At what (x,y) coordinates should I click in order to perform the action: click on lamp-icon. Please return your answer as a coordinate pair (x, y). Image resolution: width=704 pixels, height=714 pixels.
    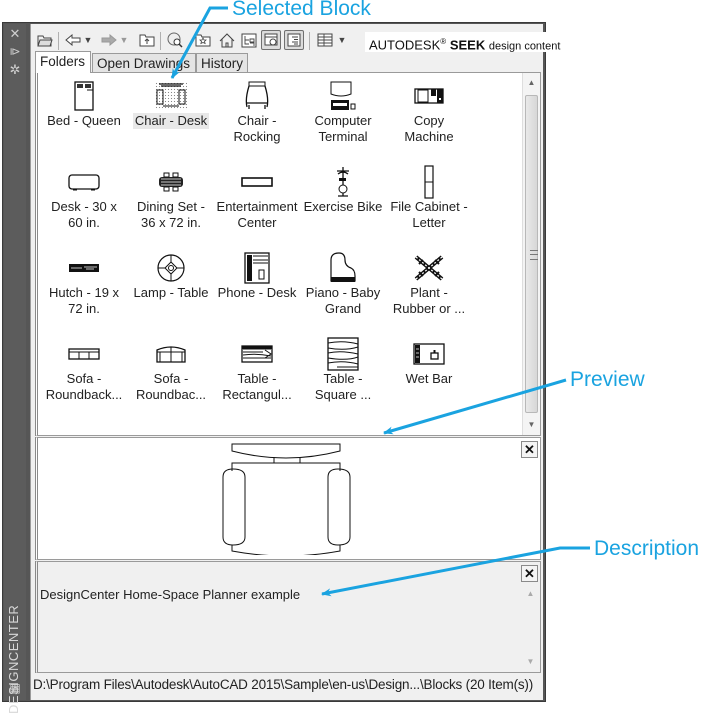
    Looking at the image, I should click on (171, 268).